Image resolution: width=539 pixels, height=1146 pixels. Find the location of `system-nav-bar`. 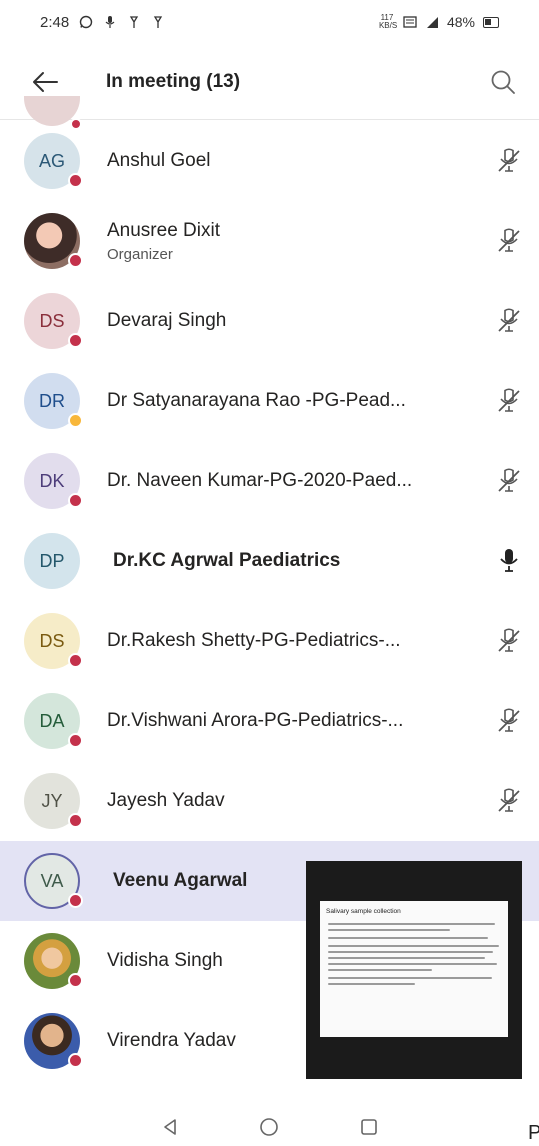

system-nav-bar is located at coordinates (269, 1127).